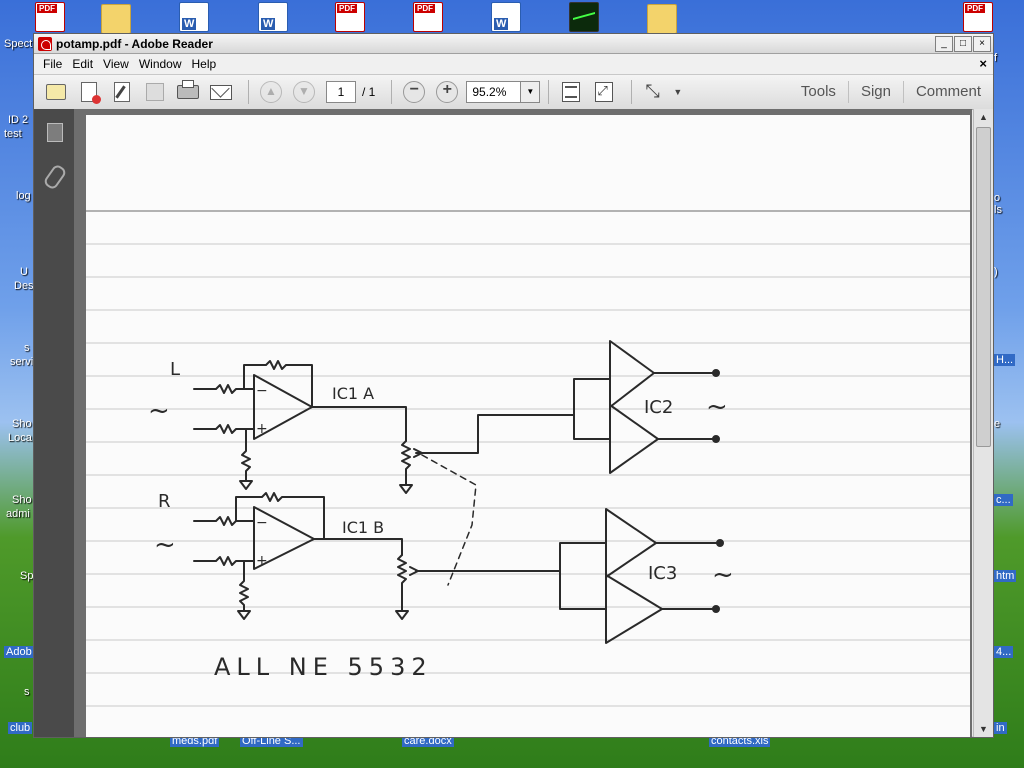 The image size is (1024, 768). I want to click on save-button, so click(155, 92).